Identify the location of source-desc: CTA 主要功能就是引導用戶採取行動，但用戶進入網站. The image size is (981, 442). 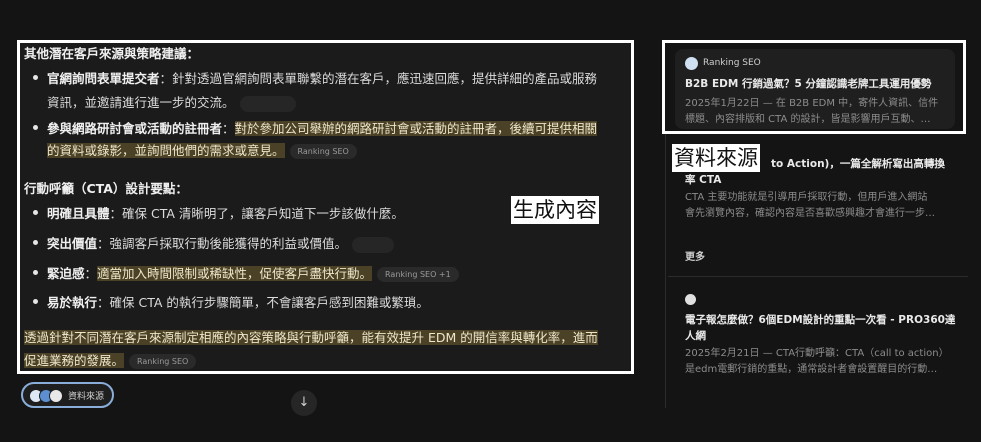
(806, 197).